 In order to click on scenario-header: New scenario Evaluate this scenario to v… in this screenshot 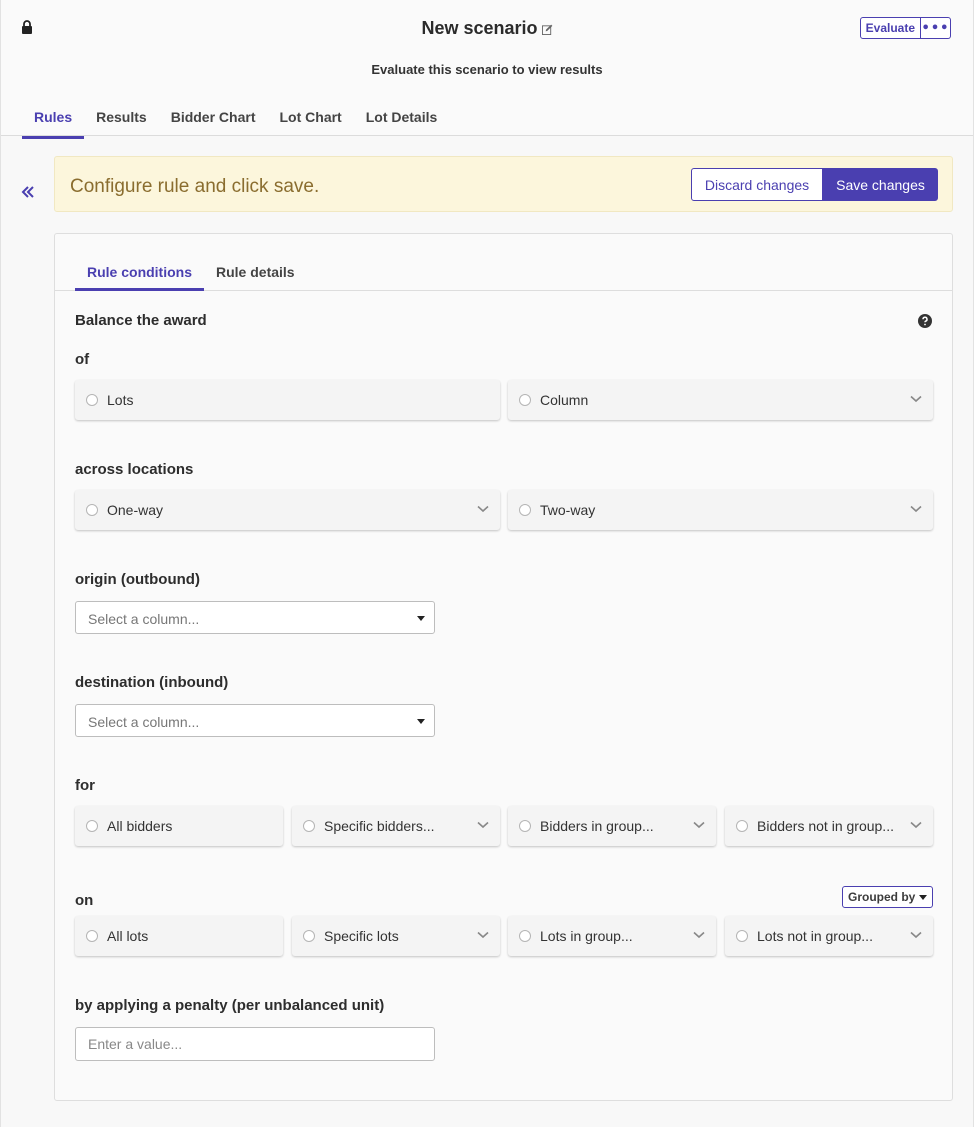, I will do `click(487, 69)`.